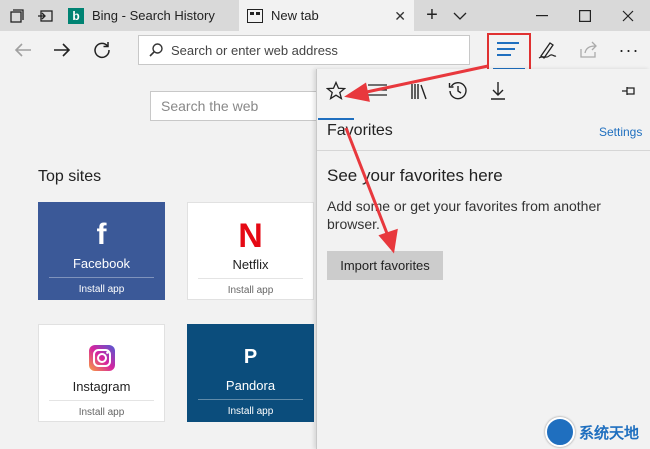 This screenshot has width=650, height=449. I want to click on import-favorites-button: Import favorites, so click(385, 265).